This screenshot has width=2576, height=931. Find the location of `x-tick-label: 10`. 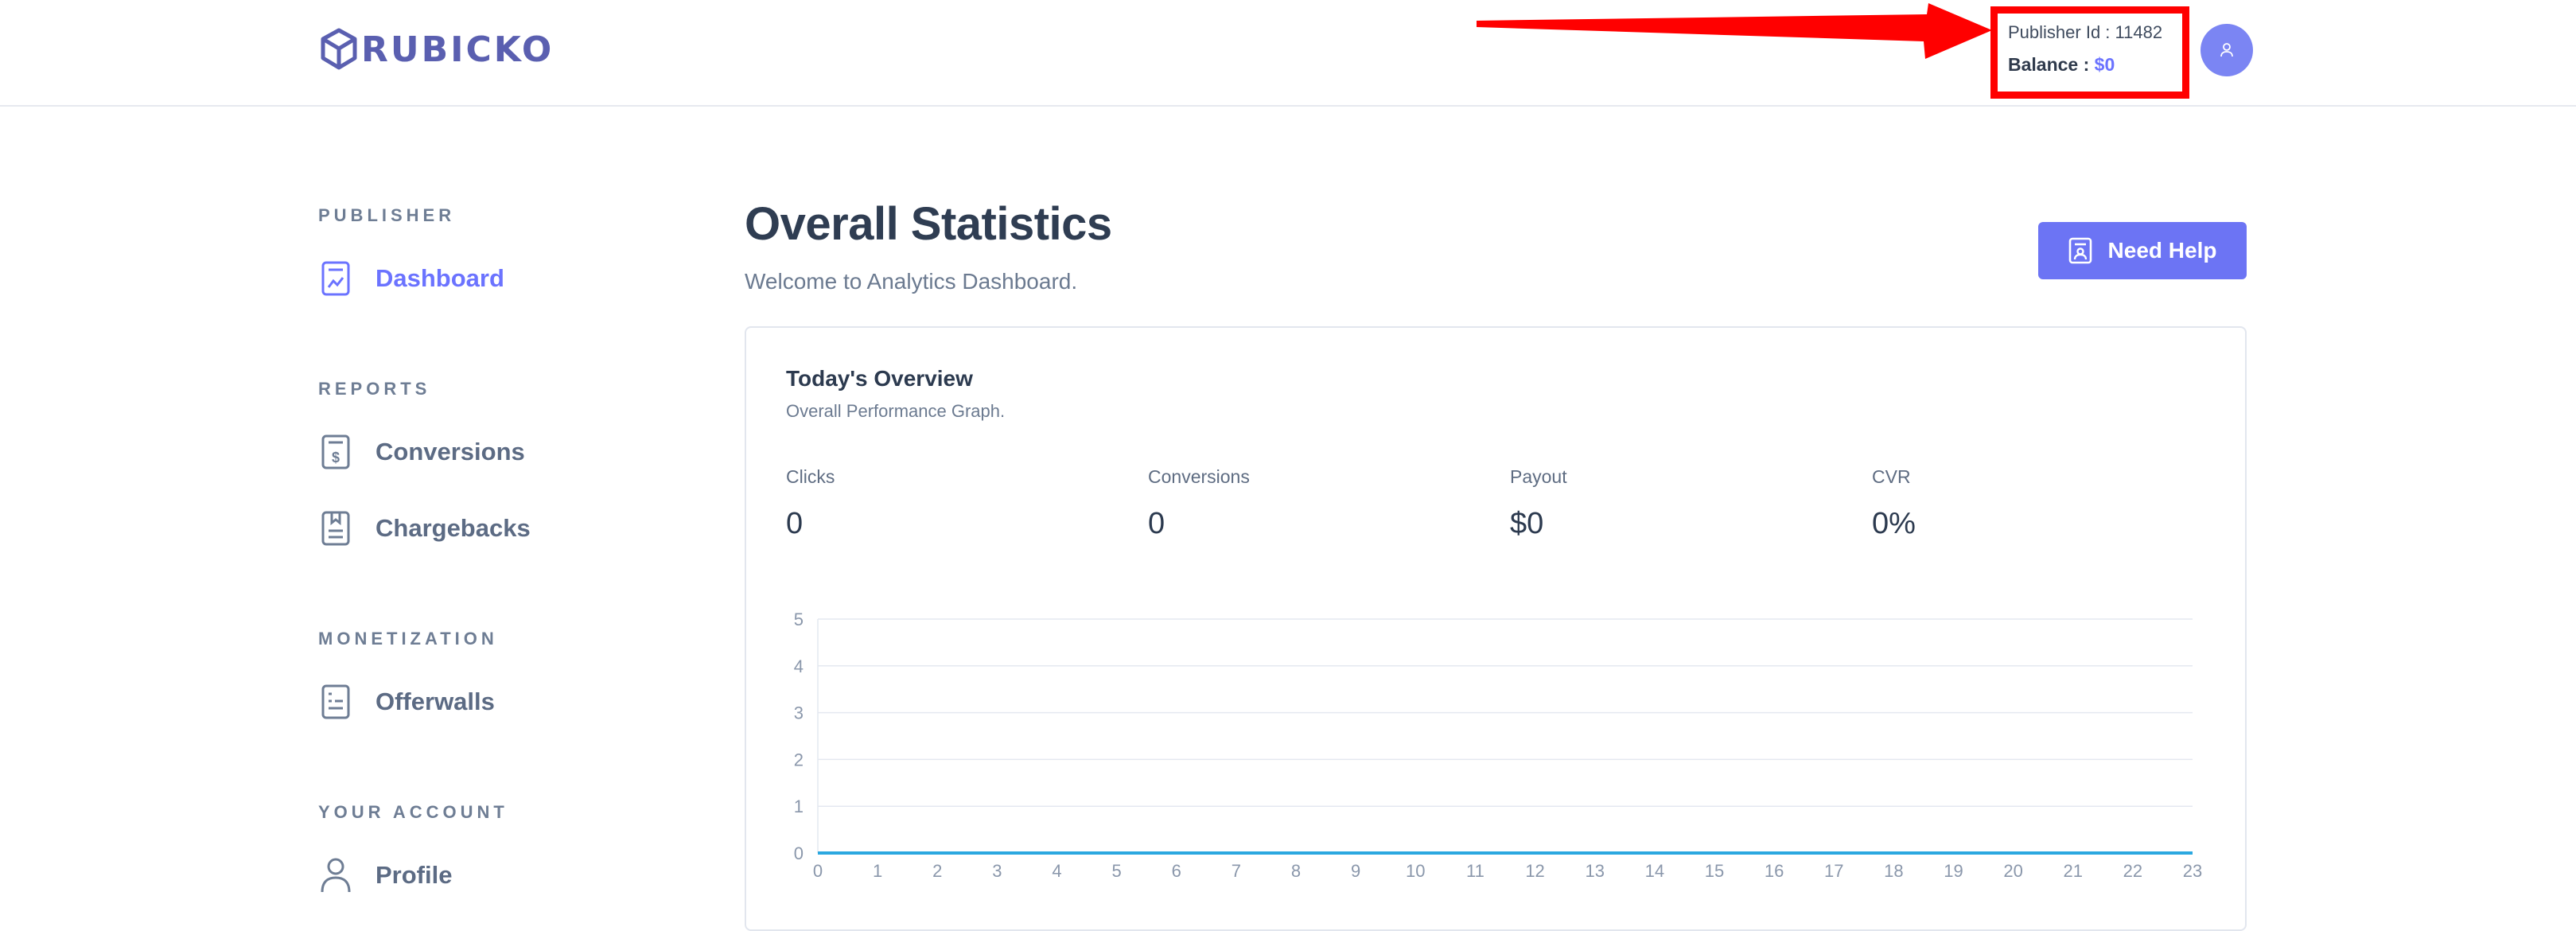

x-tick-label: 10 is located at coordinates (1416, 871).